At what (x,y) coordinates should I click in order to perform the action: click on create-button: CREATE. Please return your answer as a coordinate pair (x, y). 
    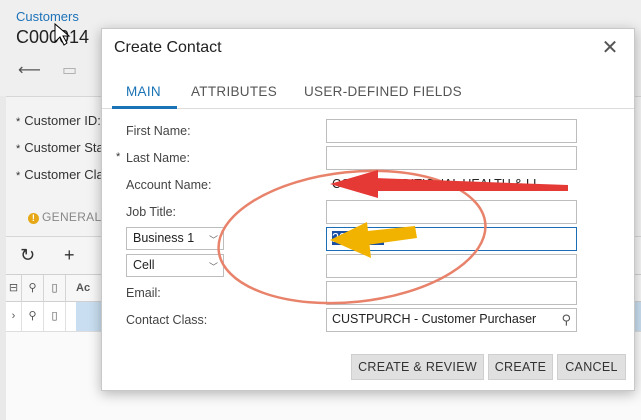
    Looking at the image, I should click on (520, 367).